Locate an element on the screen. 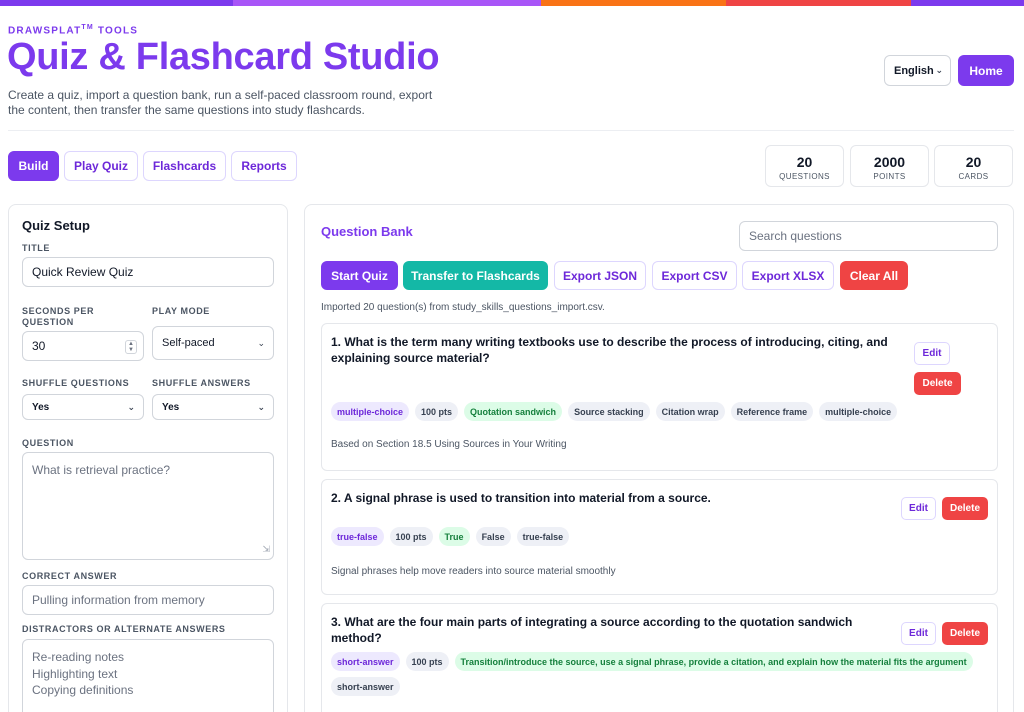 Image resolution: width=1024 pixels, height=712 pixels. shuffle-answers-select: Yes ⌄ is located at coordinates (213, 407).